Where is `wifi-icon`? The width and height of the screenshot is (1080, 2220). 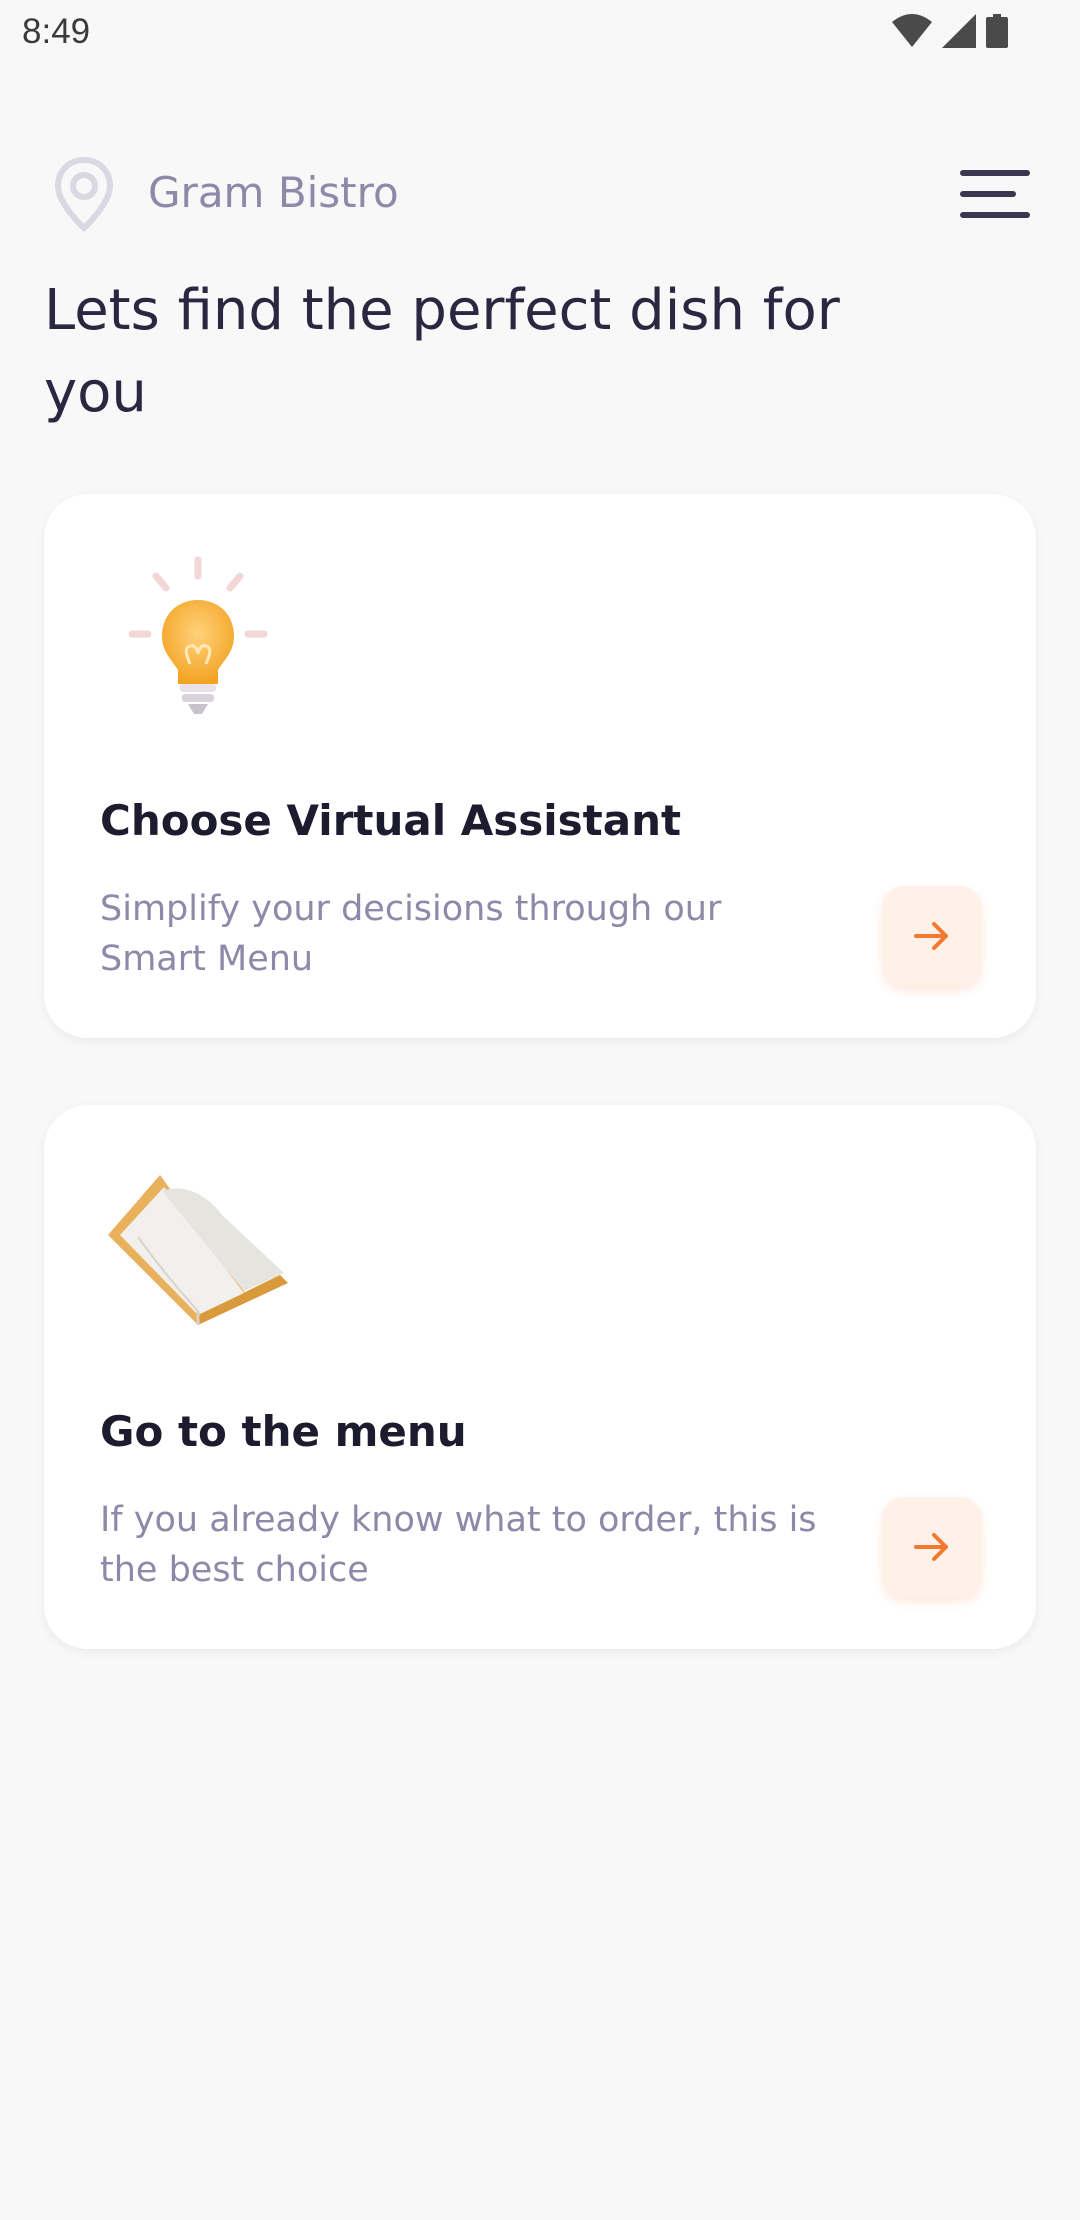 wifi-icon is located at coordinates (912, 30).